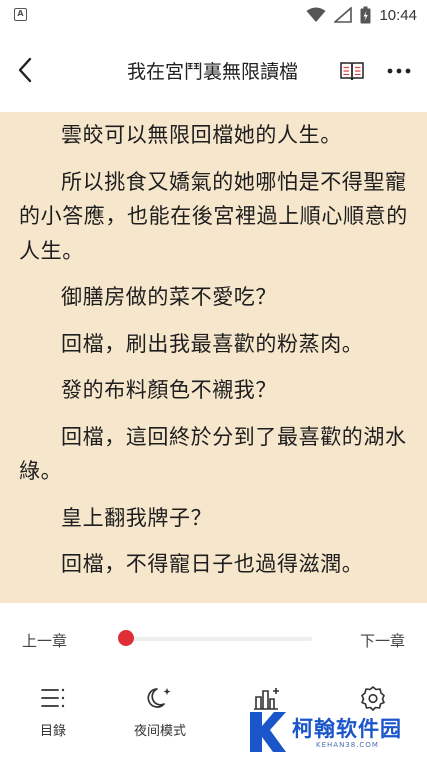 The height and width of the screenshot is (760, 427). I want to click on book-info-button, so click(352, 71).